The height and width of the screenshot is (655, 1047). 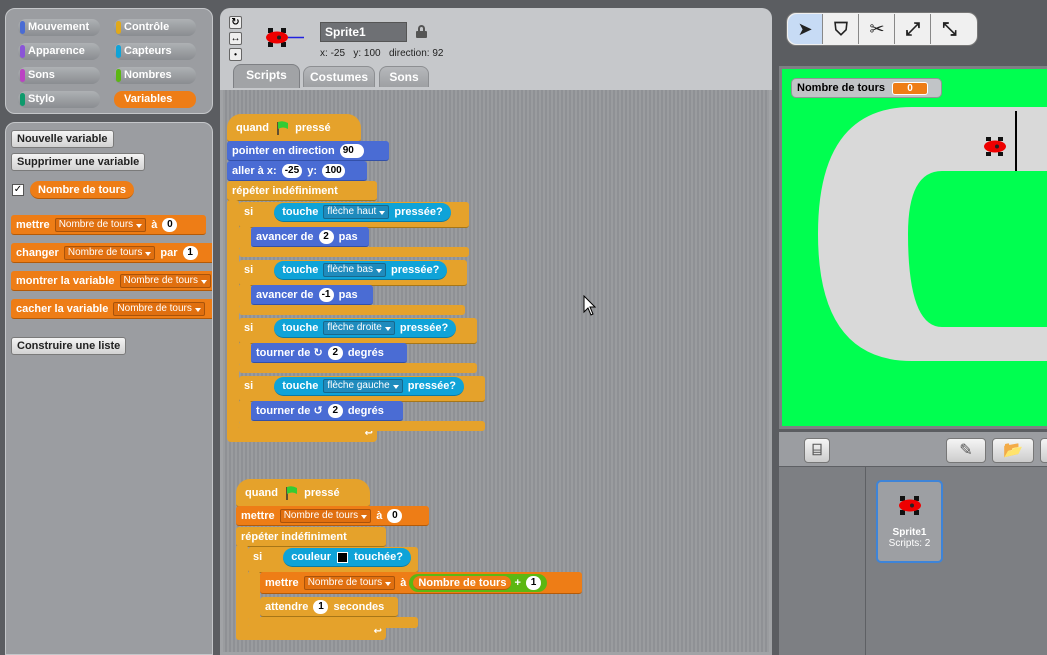 I want to click on paint-new-sprite-icon: ✎, so click(x=966, y=450).